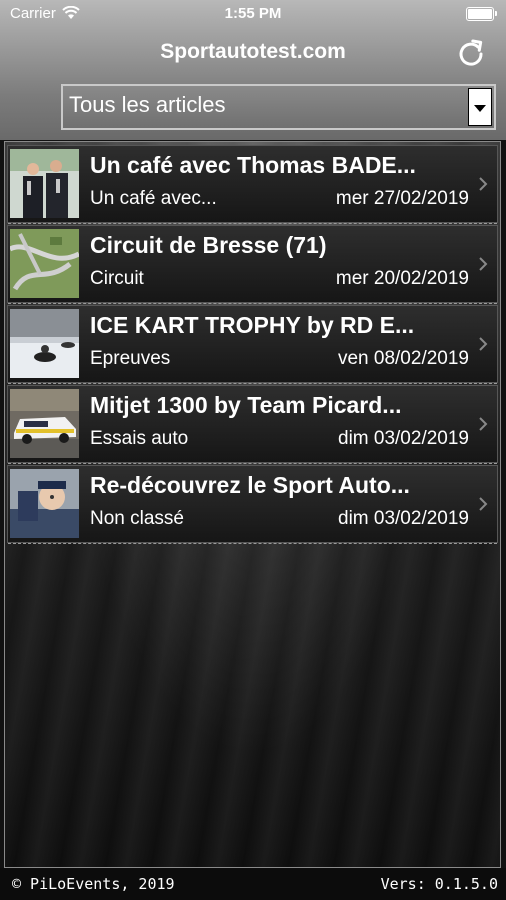 This screenshot has height=900, width=506. Describe the element at coordinates (278, 107) in the screenshot. I see `category-select: Tous les articles` at that location.